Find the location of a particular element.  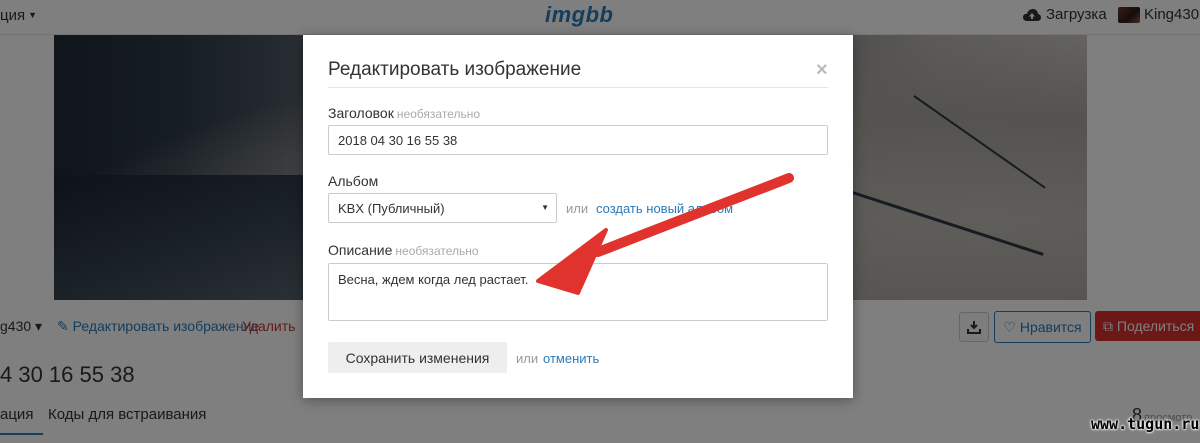

title-field-label: Заголовок необязательно is located at coordinates (404, 113).